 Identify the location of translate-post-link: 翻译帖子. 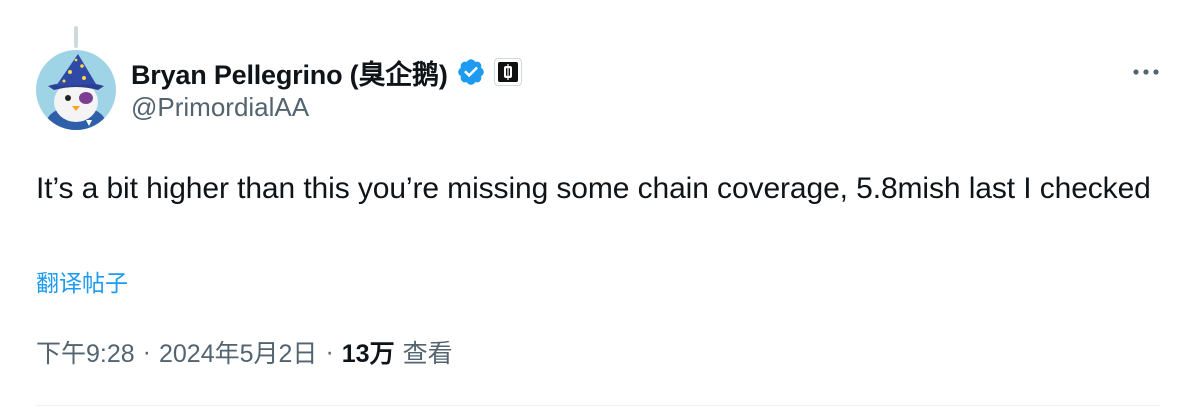
(82, 281).